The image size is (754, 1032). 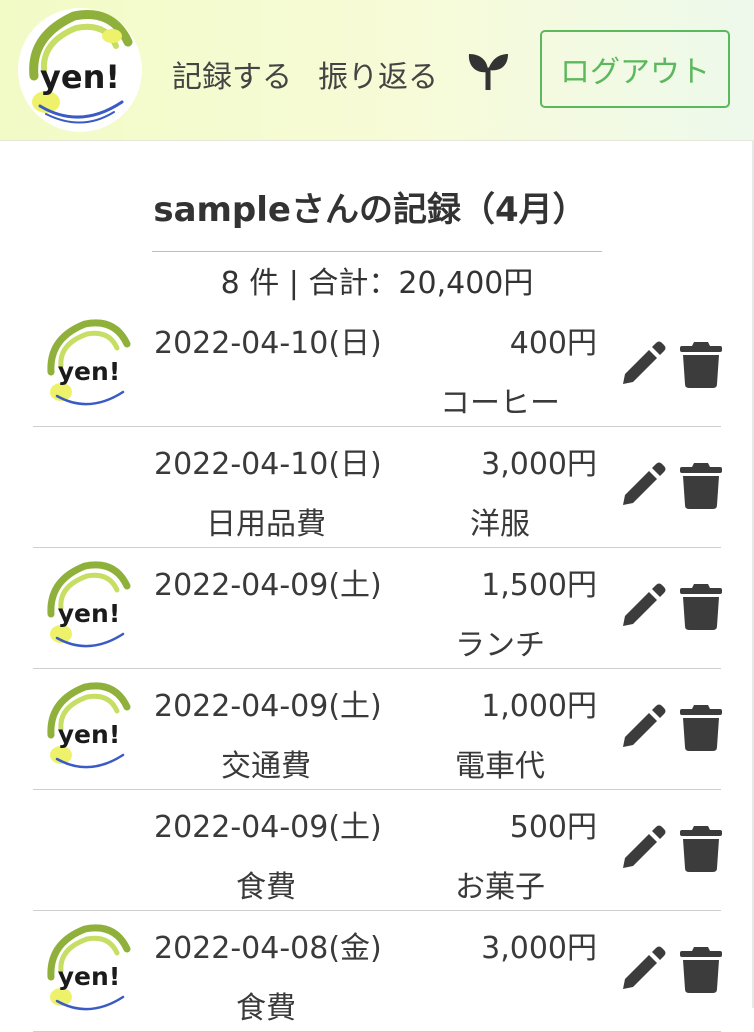 I want to click on record-amount: 500円, so click(x=553, y=827).